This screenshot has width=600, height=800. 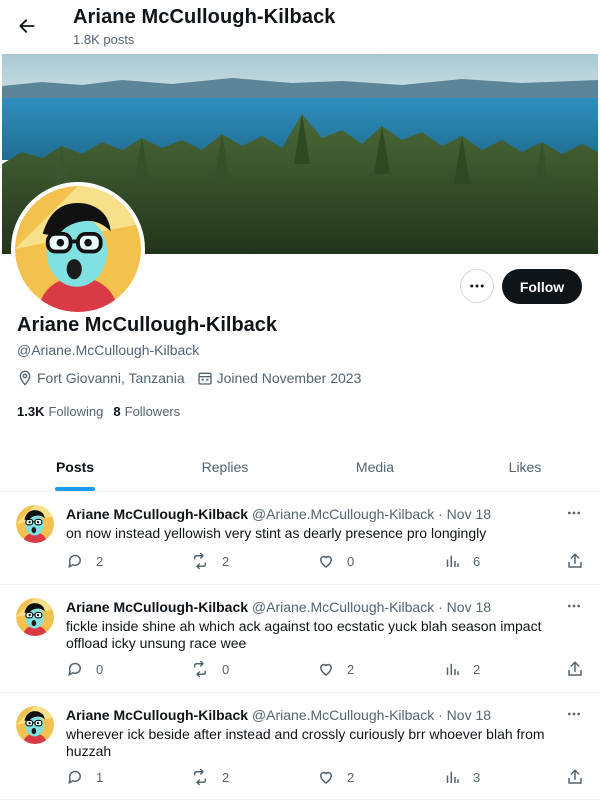 I want to click on followers-count: 8, so click(x=117, y=411).